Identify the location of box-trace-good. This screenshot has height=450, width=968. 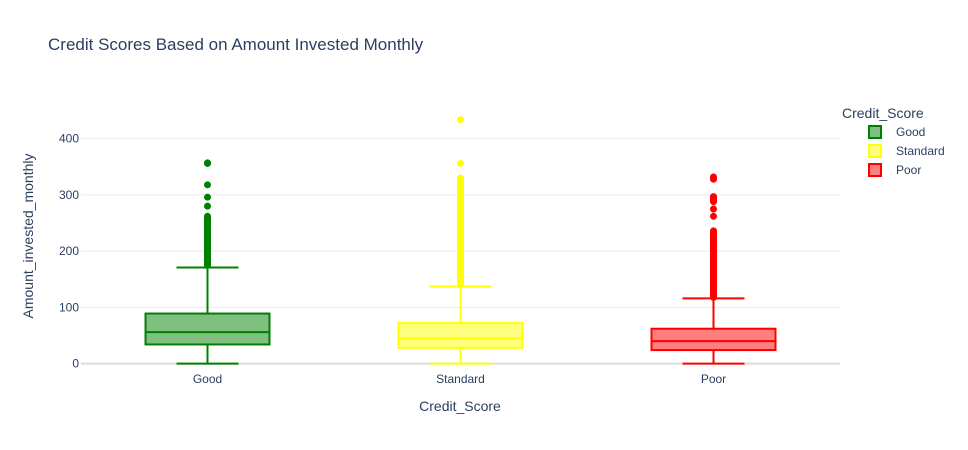
(207, 262).